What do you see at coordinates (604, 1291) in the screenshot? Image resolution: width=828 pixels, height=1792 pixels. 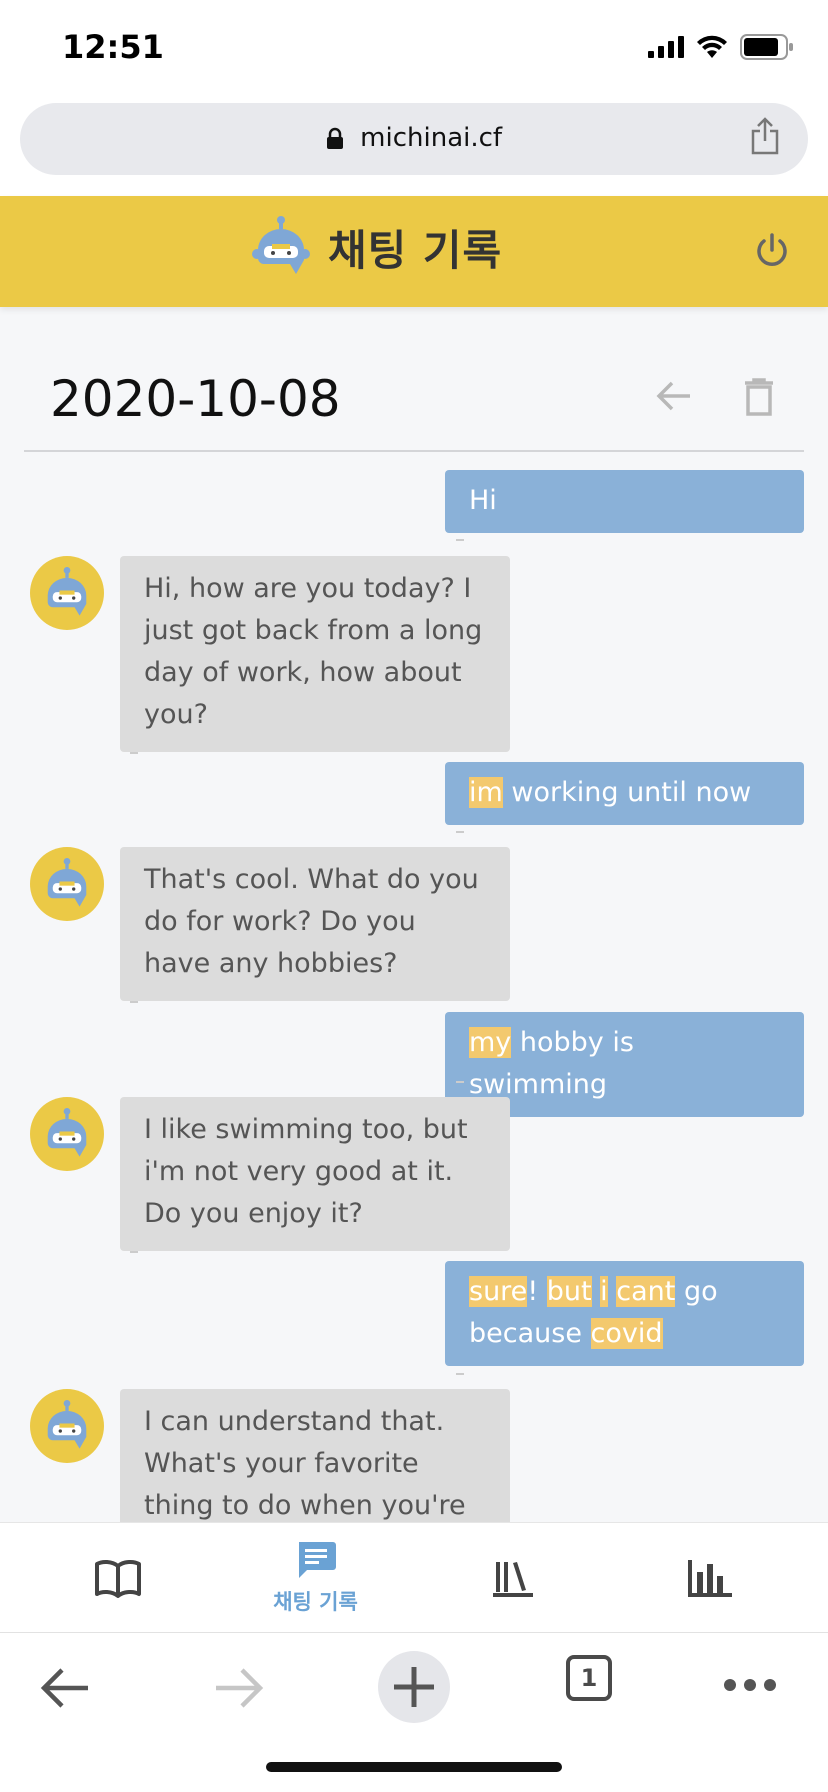 I see `highlighted-word: i` at bounding box center [604, 1291].